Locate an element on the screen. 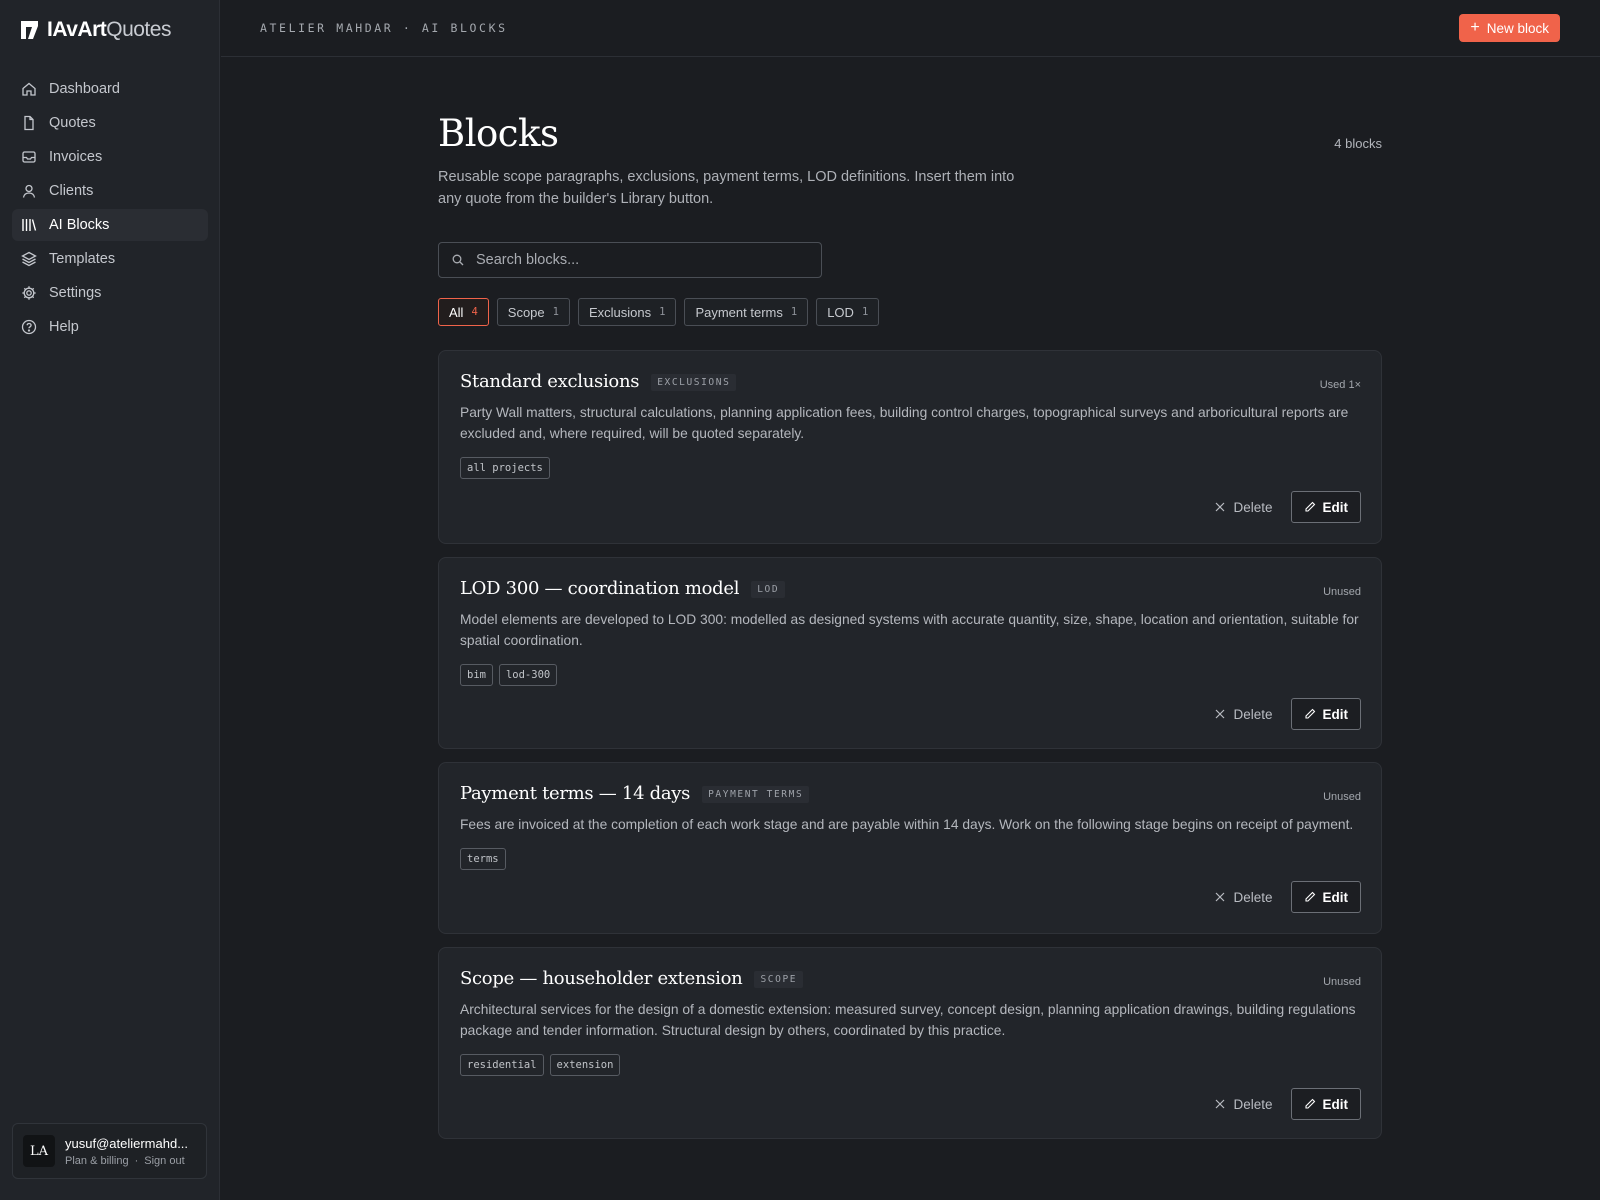 This screenshot has width=1600, height=1200. brand-logo: IAvArtQuotes is located at coordinates (95, 30).